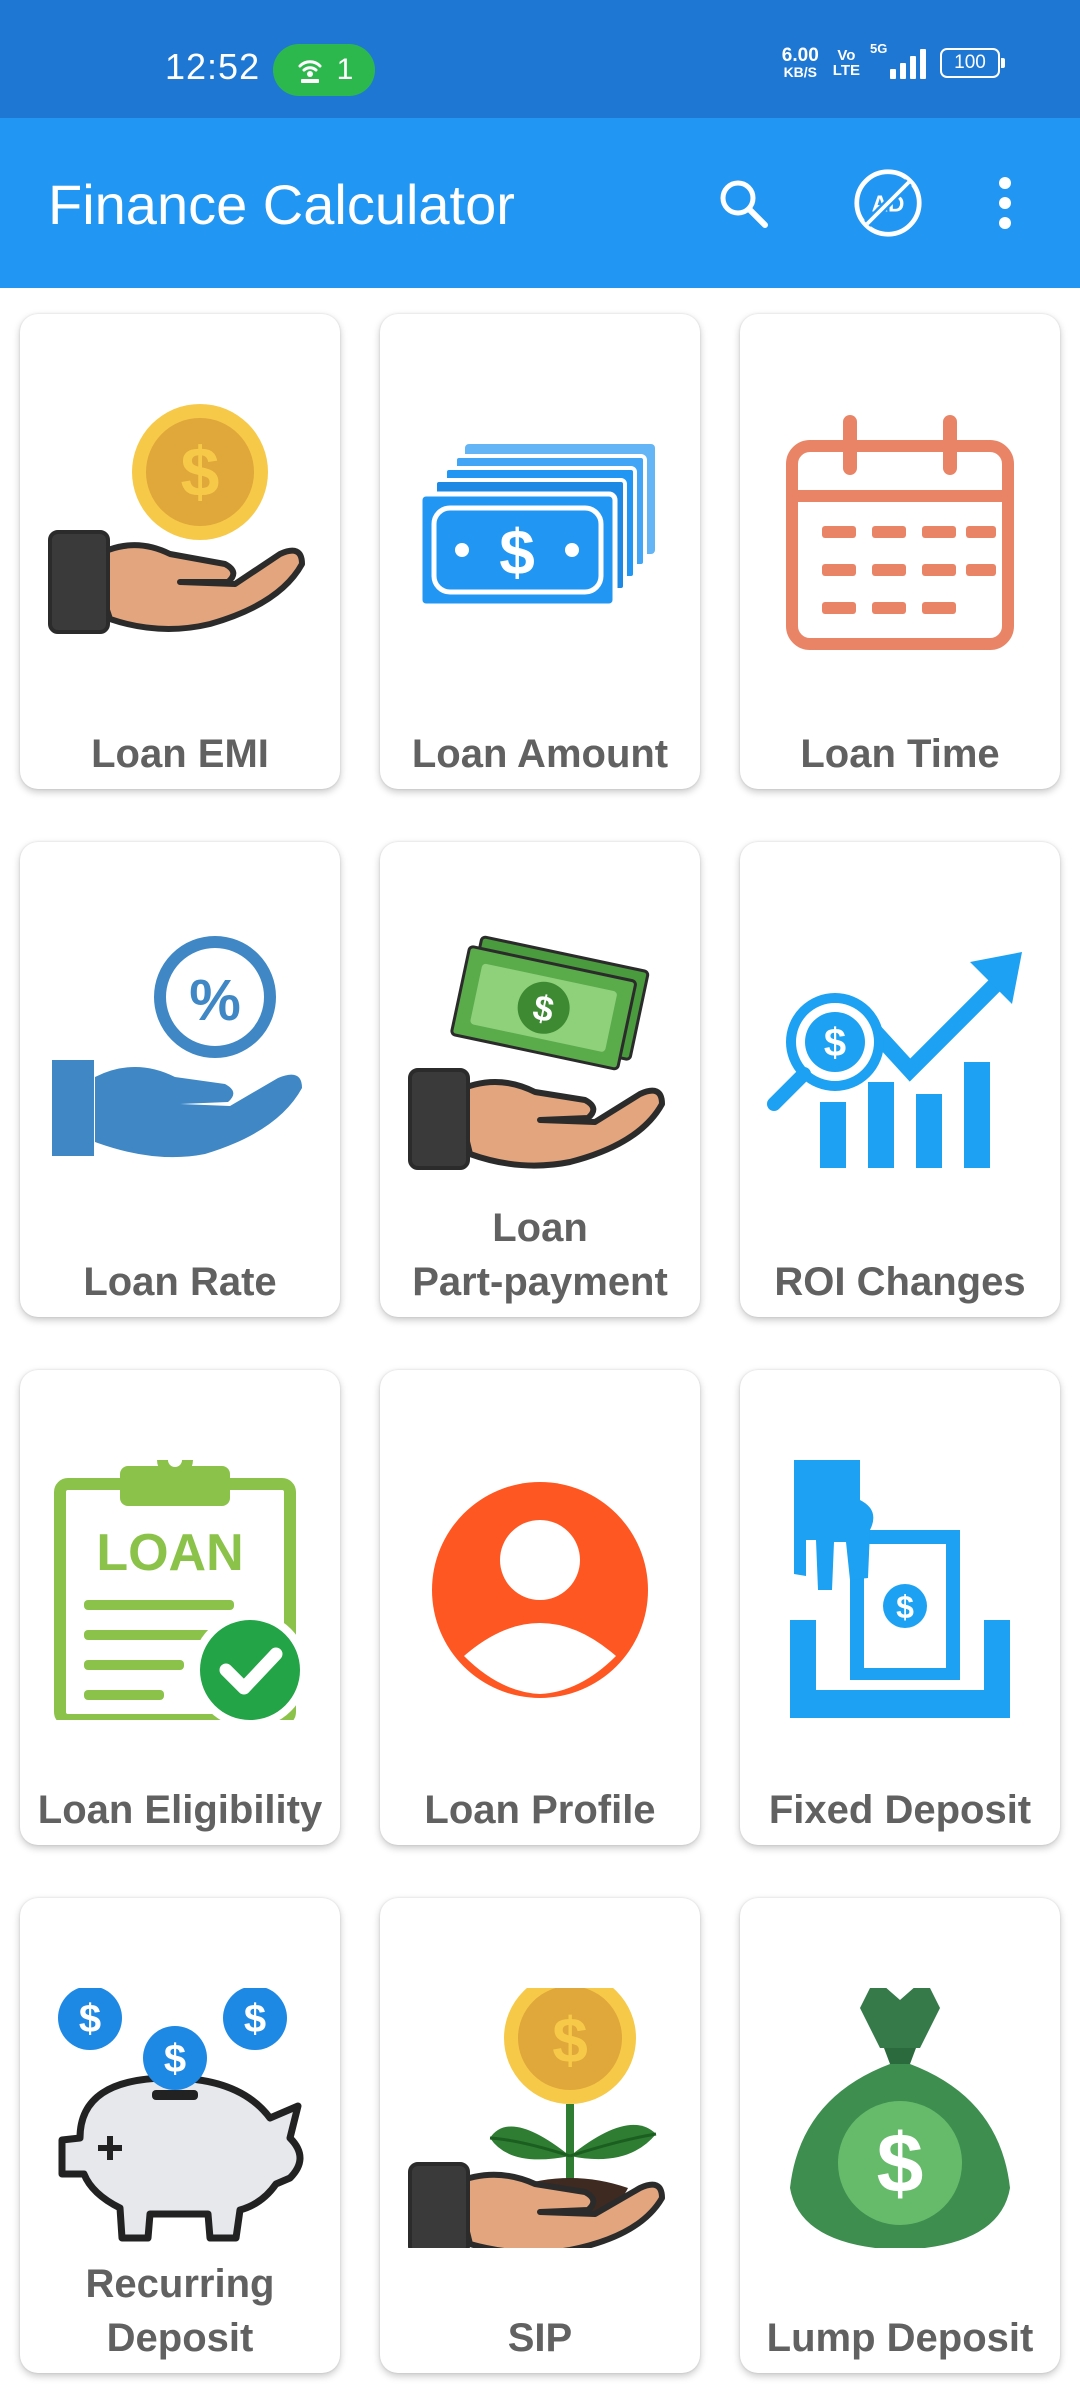 The height and width of the screenshot is (2400, 1080). Describe the element at coordinates (180, 534) in the screenshot. I see `hand-coin-icon: $` at that location.